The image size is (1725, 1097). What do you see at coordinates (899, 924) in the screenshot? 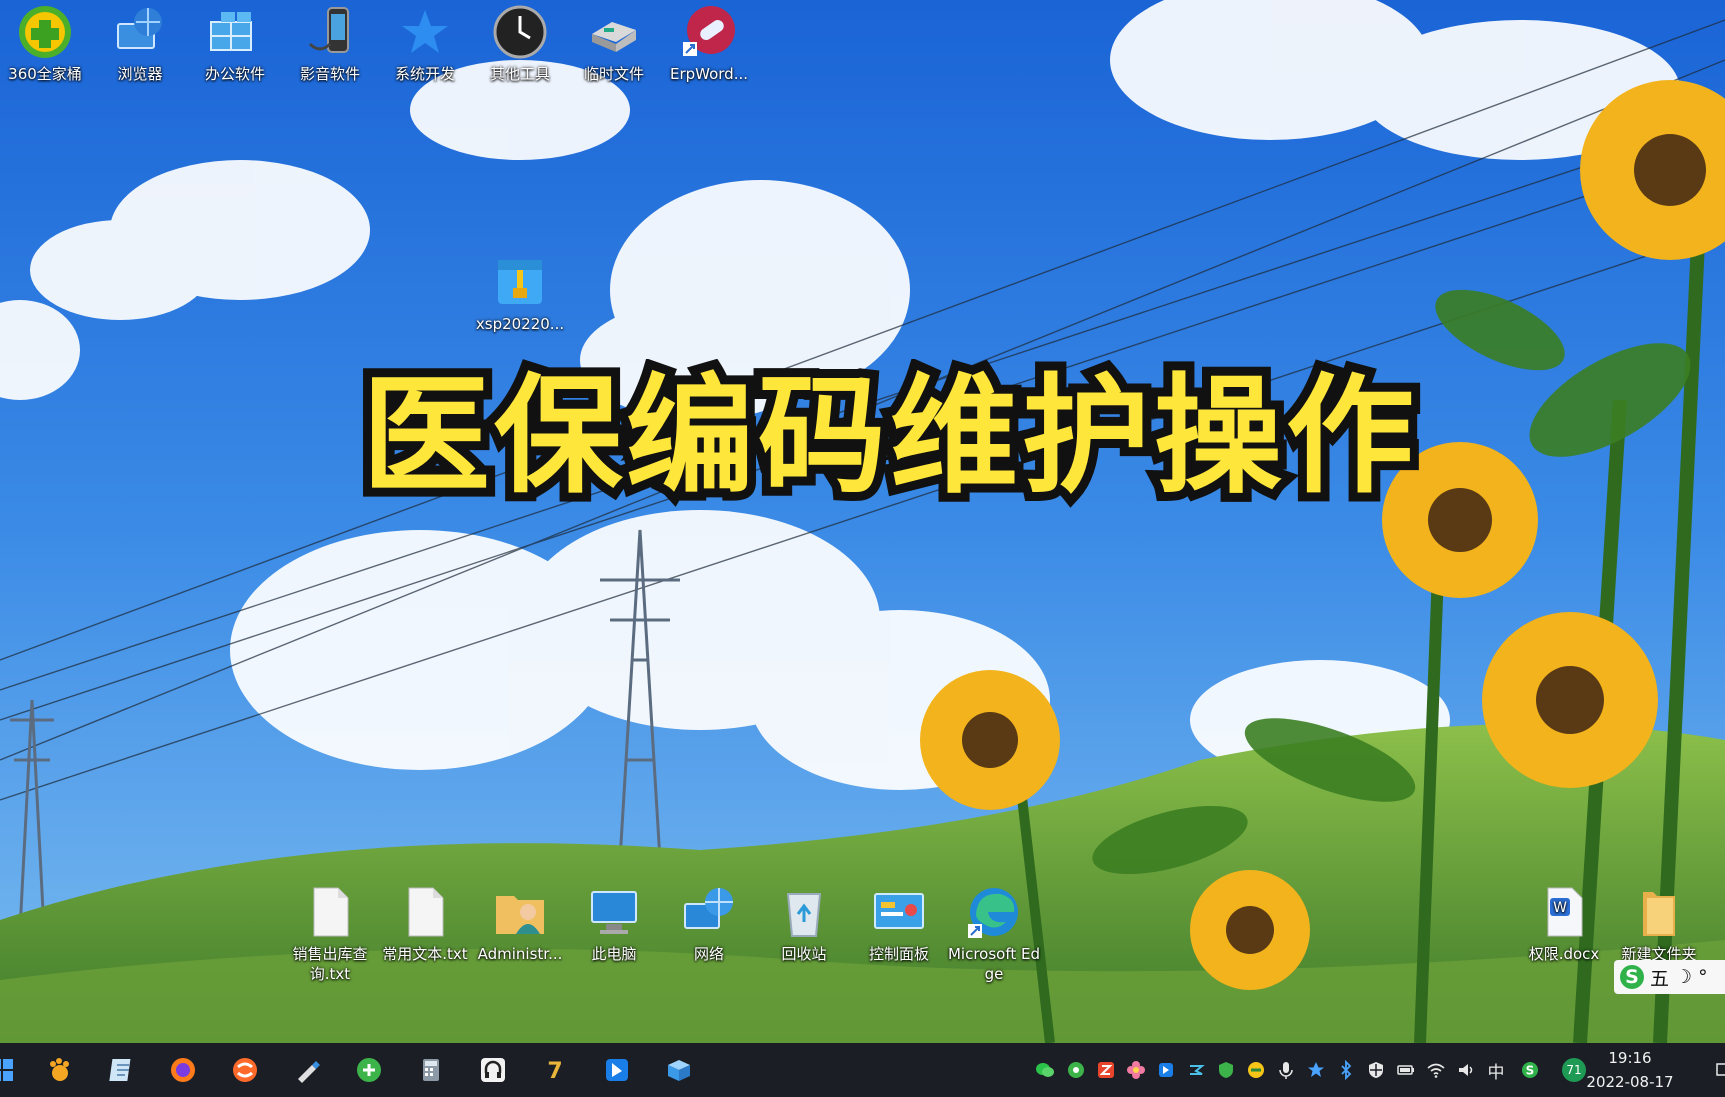
I see `desktop-icon-control-panel: 控制面板` at bounding box center [899, 924].